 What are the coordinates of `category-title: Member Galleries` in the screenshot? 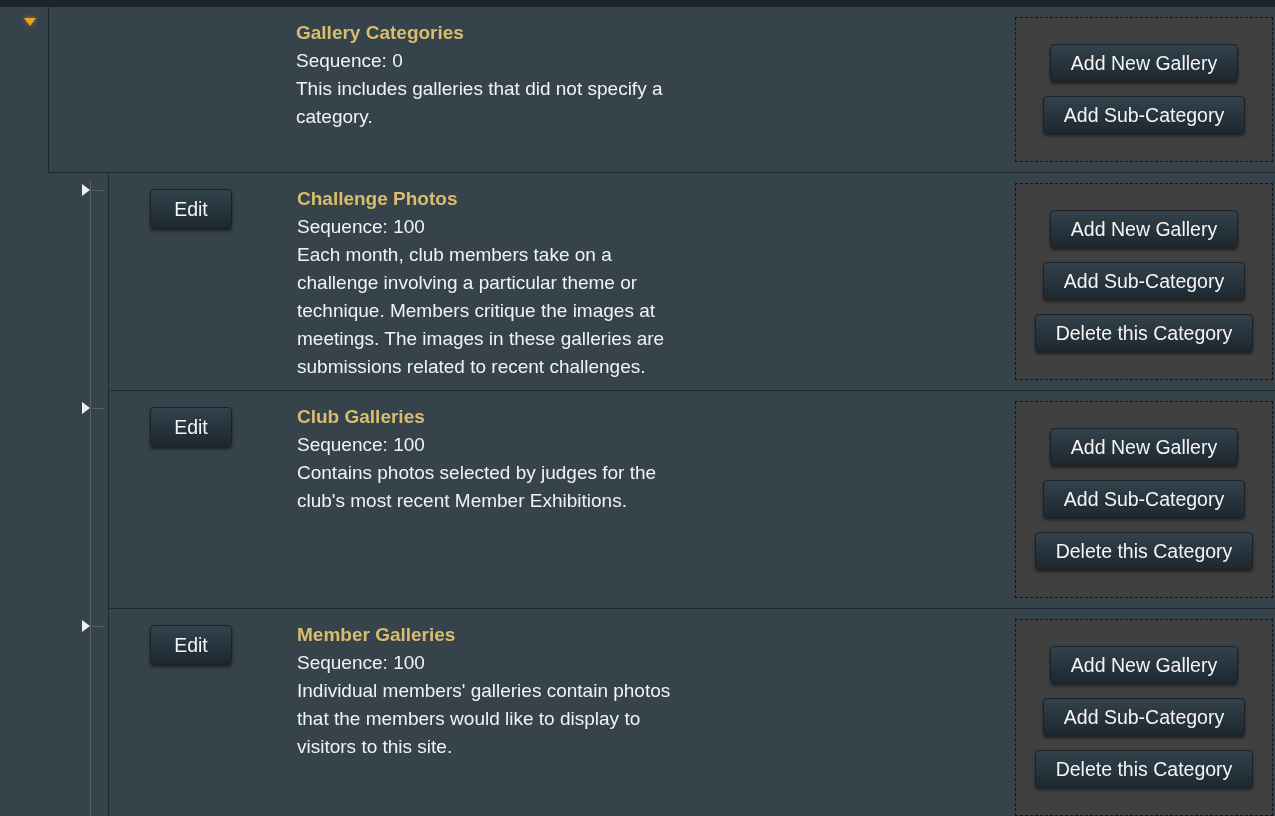 It's located at (377, 635).